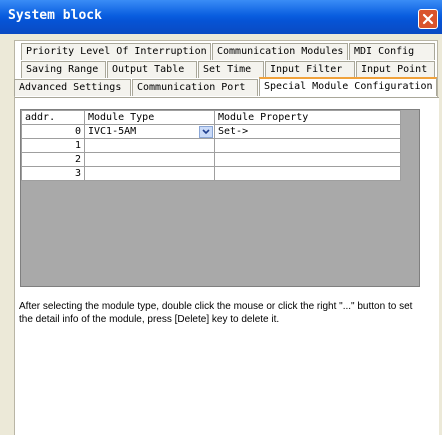 This screenshot has height=436, width=442. What do you see at coordinates (149, 117) in the screenshot?
I see `column-header-module-type: Module Type` at bounding box center [149, 117].